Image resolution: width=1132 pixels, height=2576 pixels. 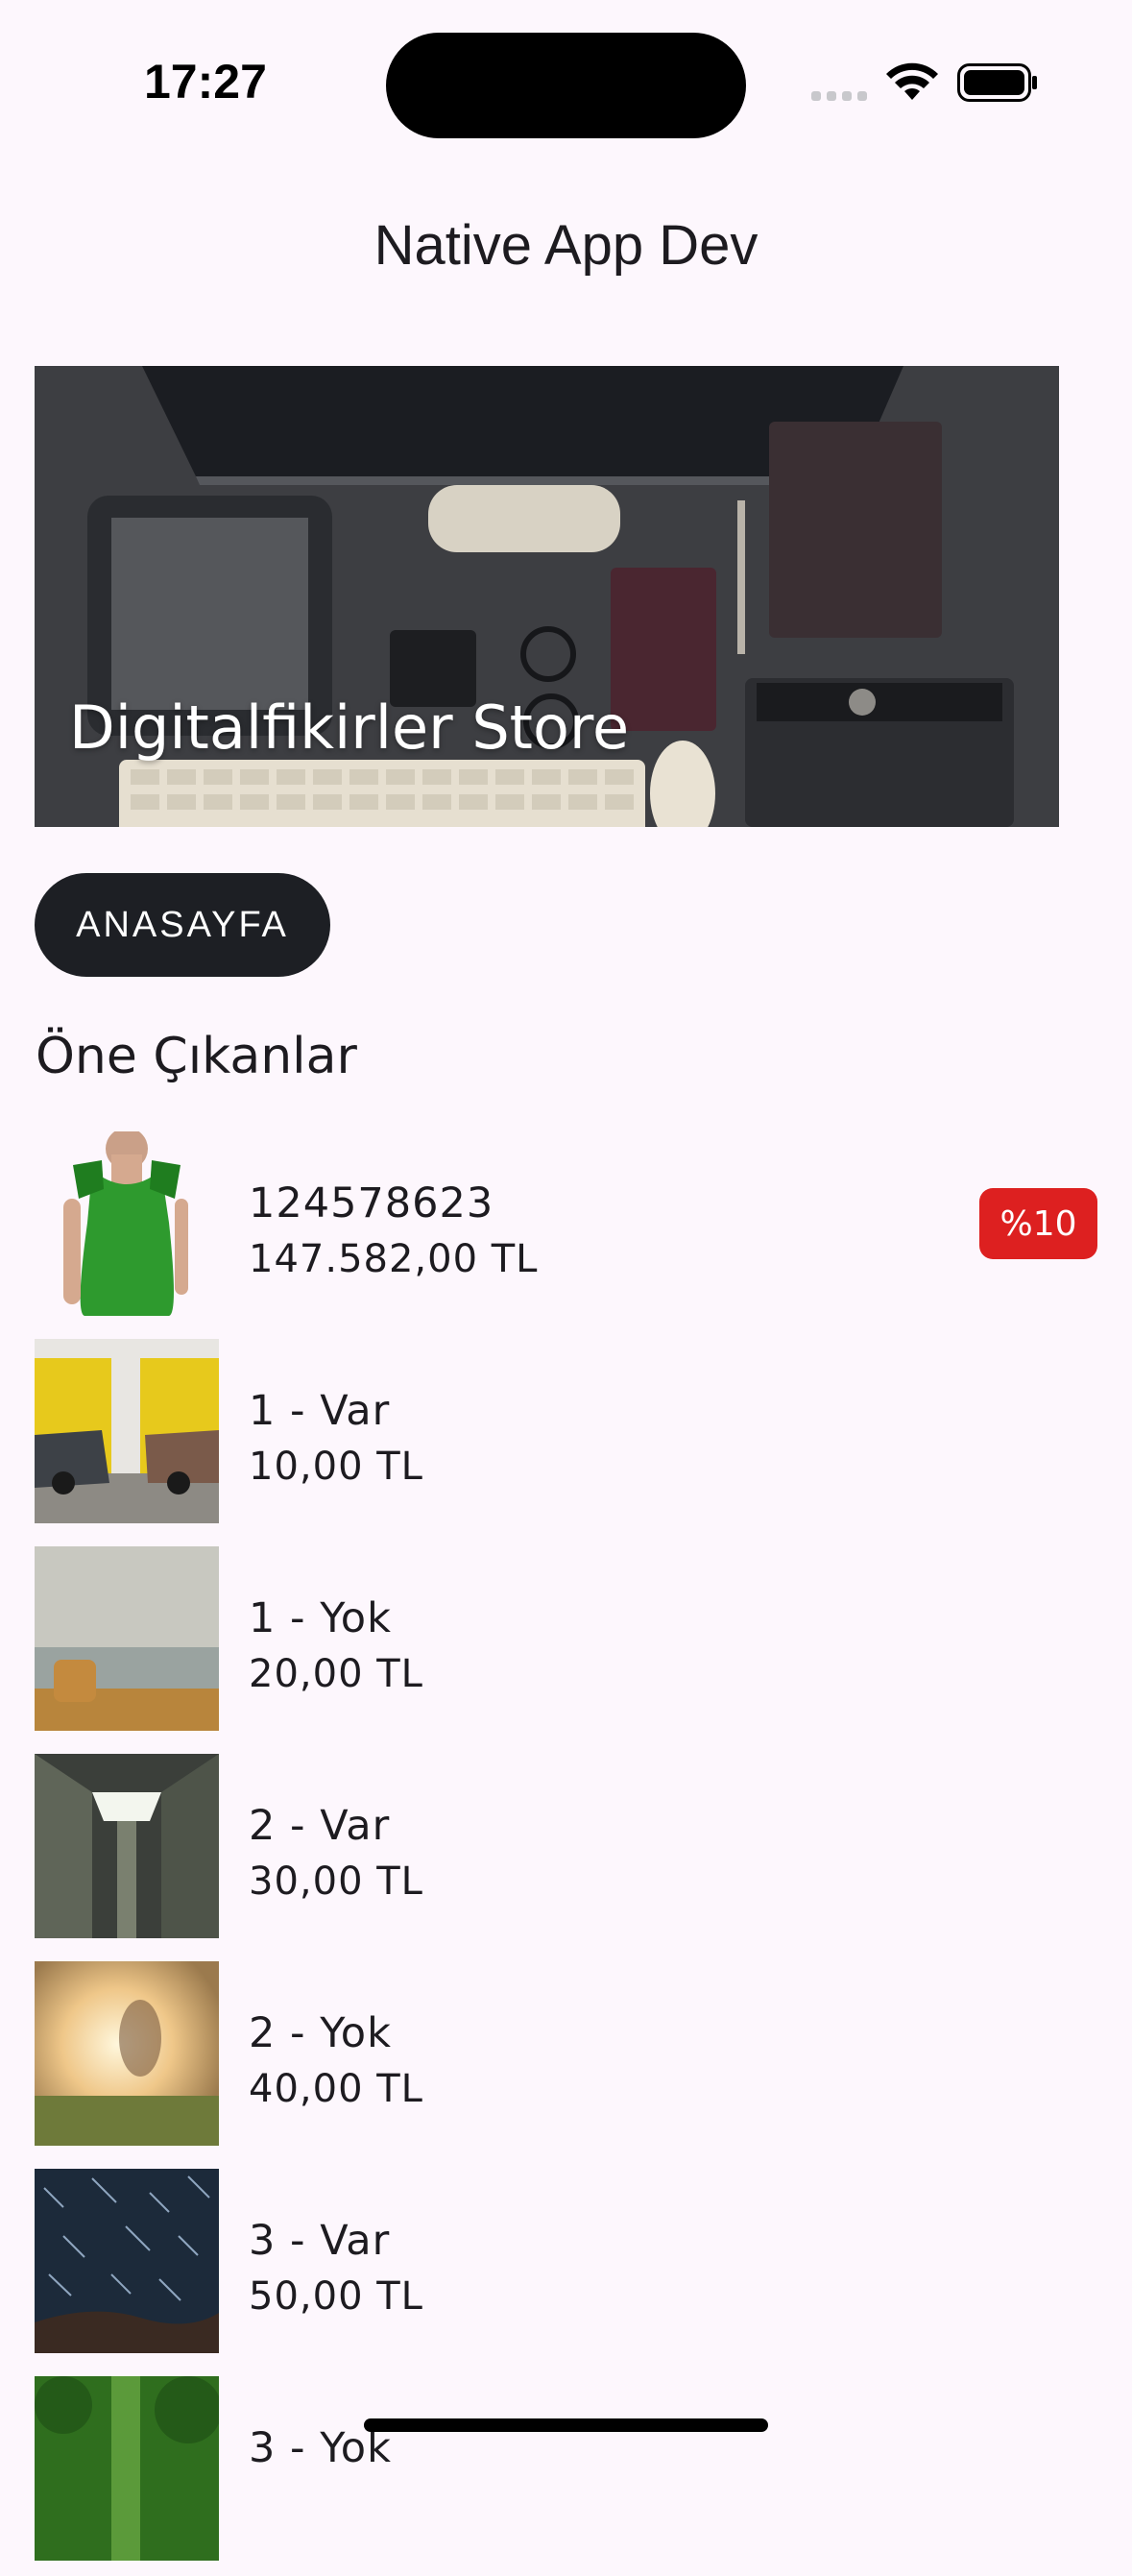 I want to click on product-item: 3 - Var 50,00 TL, so click(x=566, y=2265).